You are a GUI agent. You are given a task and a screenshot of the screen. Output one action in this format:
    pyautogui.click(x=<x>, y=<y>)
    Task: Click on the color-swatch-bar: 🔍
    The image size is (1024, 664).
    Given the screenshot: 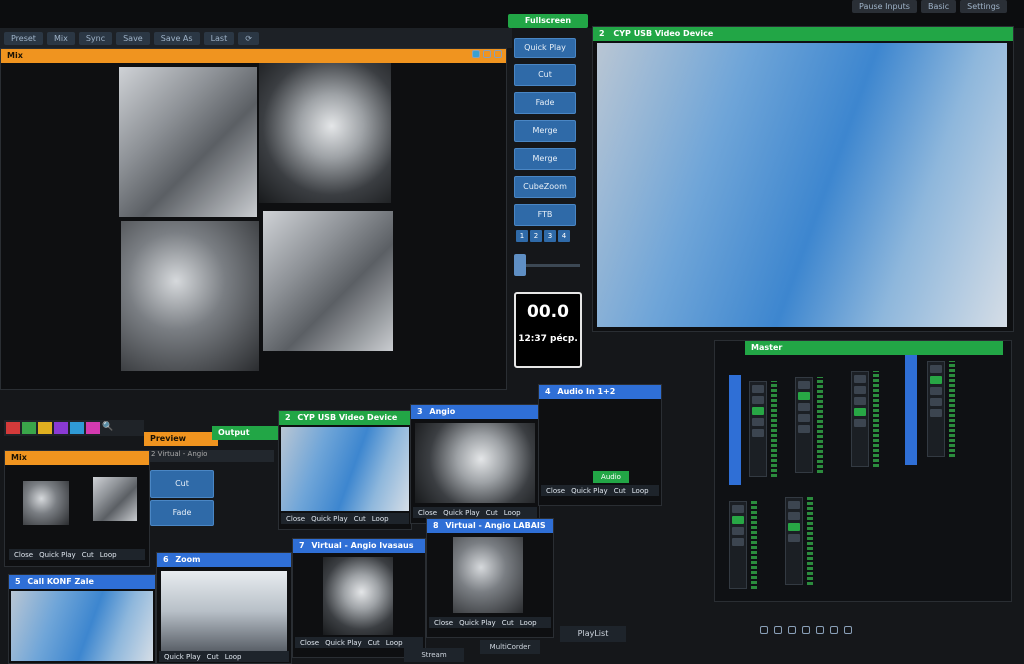 What is the action you would take?
    pyautogui.click(x=74, y=428)
    